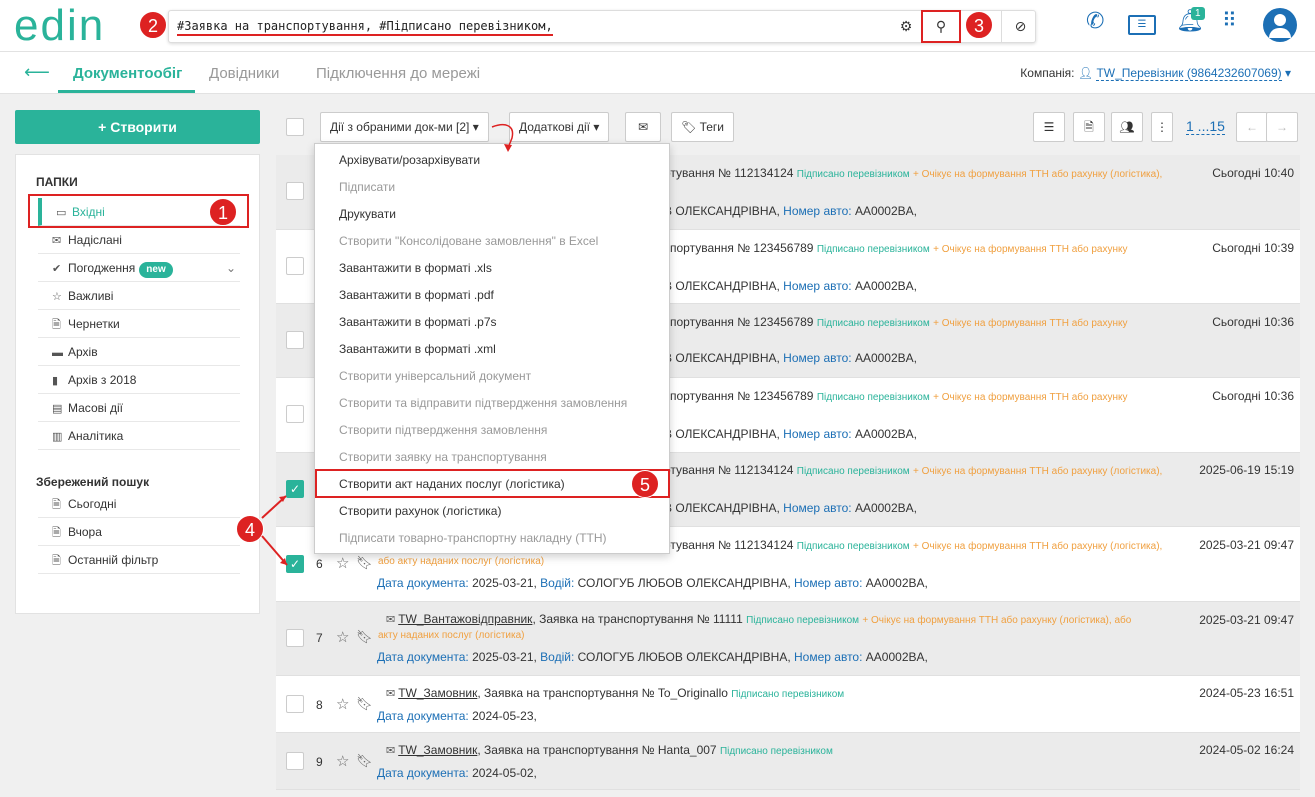 The width and height of the screenshot is (1315, 797). What do you see at coordinates (139, 296) in the screenshot?
I see `sidebar-item-important: ☆ Важливі` at bounding box center [139, 296].